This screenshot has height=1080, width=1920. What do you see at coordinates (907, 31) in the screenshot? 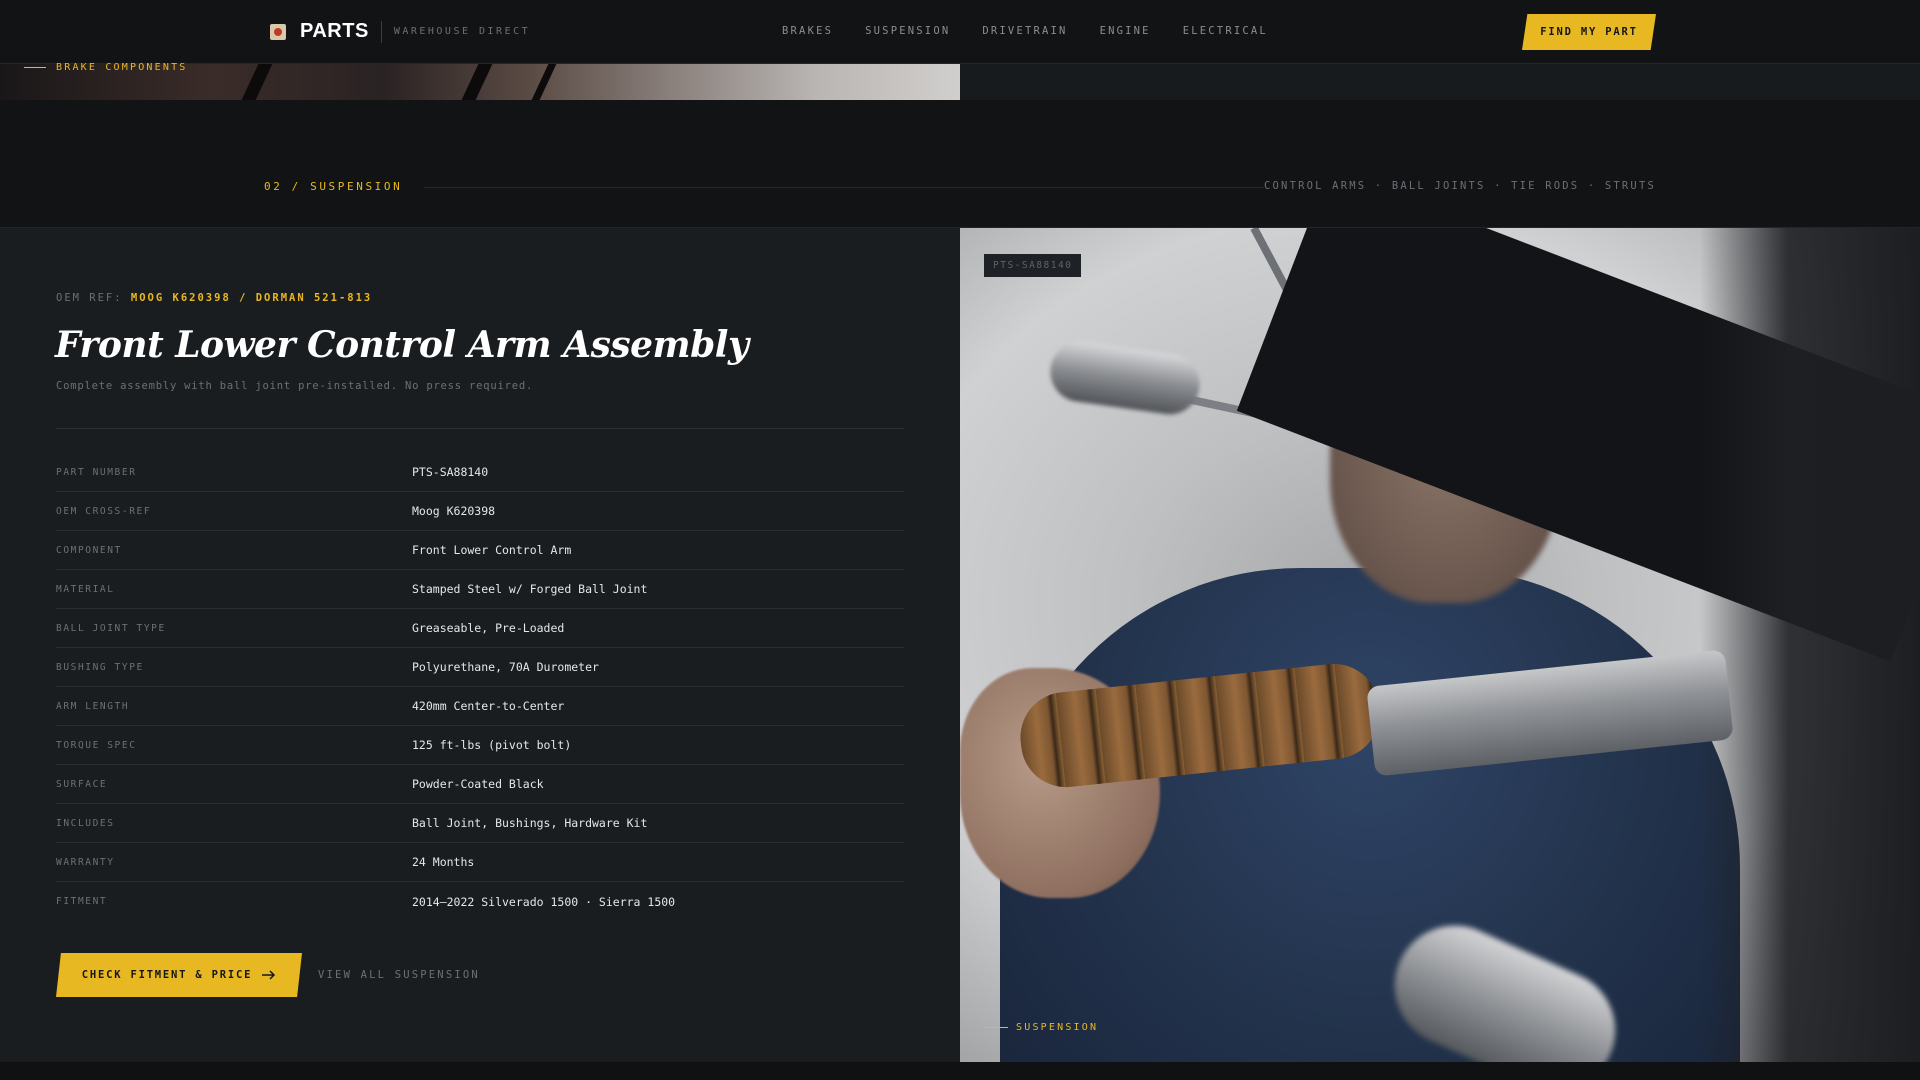
I see `nav-link-suspension: SUSPENSION` at bounding box center [907, 31].